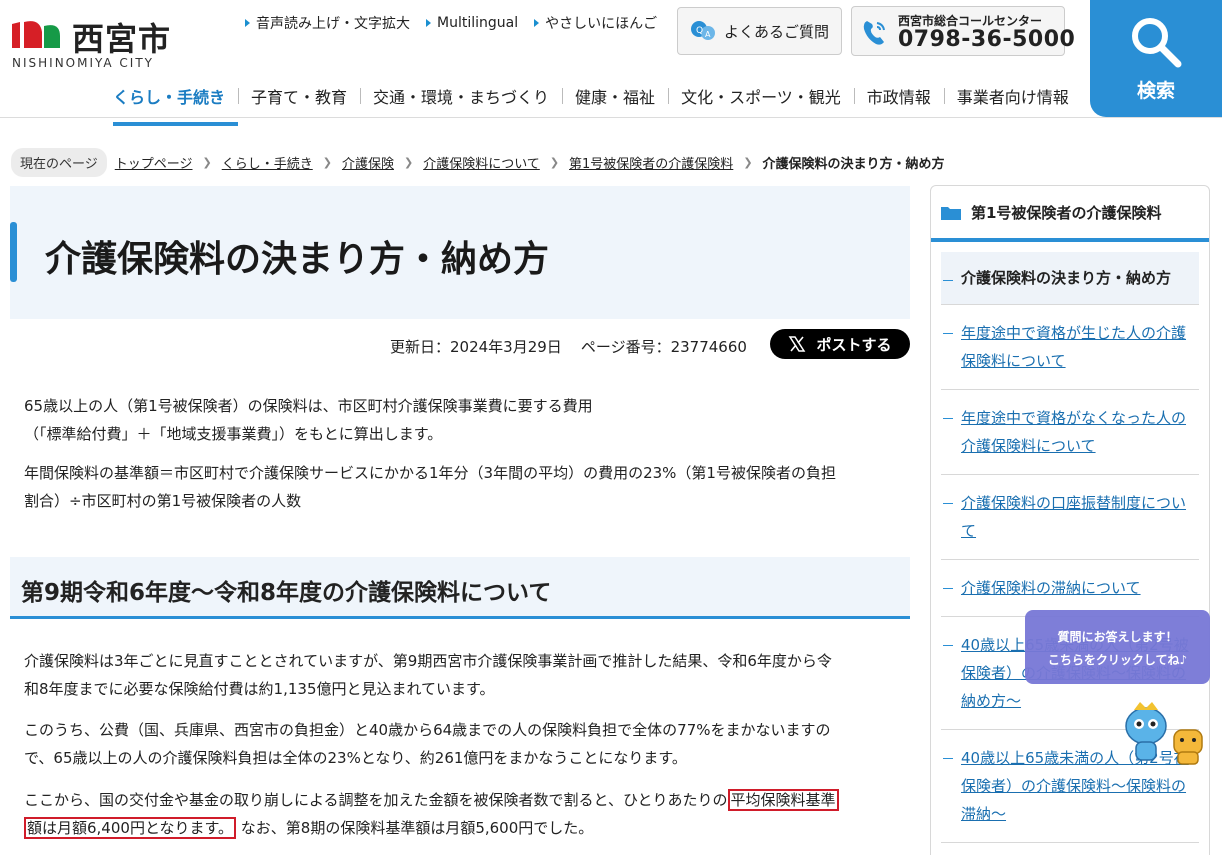  Describe the element at coordinates (327, 23) in the screenshot. I see `util-link-read-aloud: 音声読み上げ・文字拡大` at that location.